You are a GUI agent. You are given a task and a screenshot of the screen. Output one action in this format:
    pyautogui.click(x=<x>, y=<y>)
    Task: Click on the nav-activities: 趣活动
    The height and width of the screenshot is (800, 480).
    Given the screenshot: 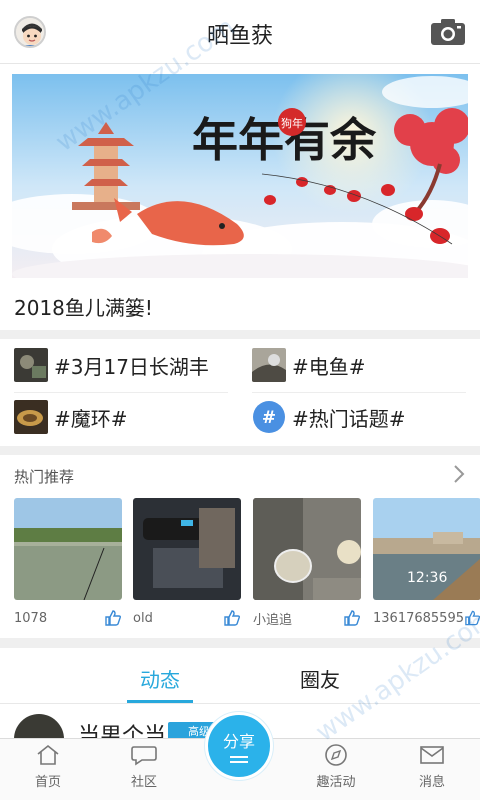 What is the action you would take?
    pyautogui.click(x=336, y=766)
    